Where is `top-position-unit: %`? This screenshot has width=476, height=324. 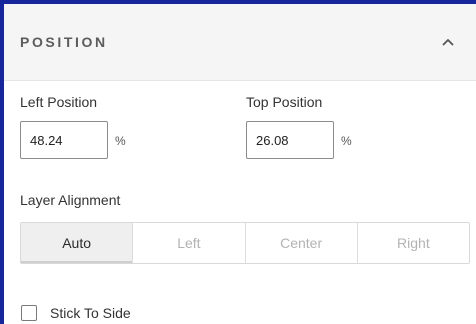
top-position-unit: % is located at coordinates (346, 141).